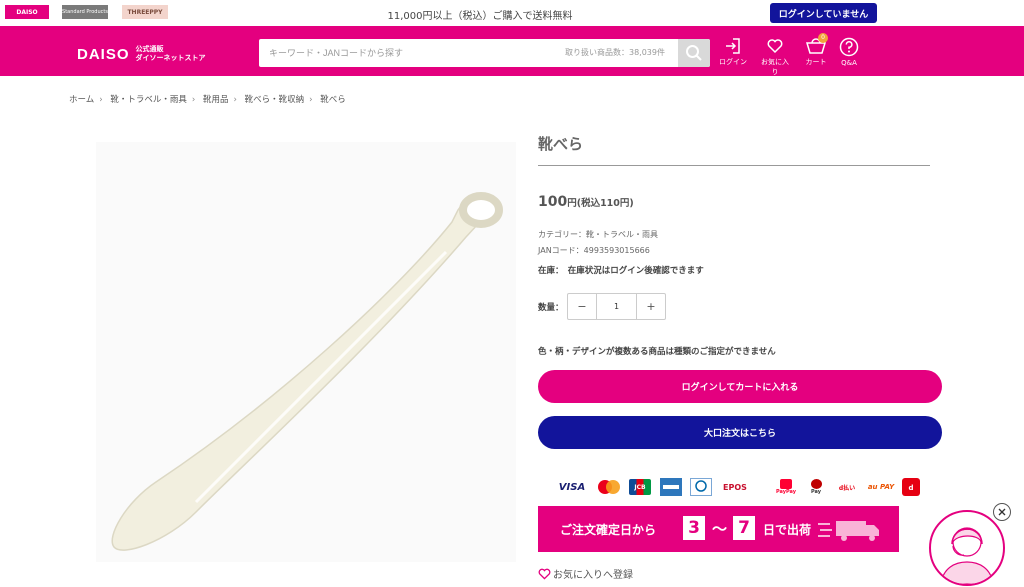 The image size is (1024, 587). I want to click on favorites-label: お気に入り, so click(775, 67).